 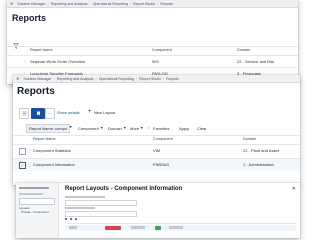 What do you see at coordinates (155, 61) in the screenshot?
I see `component-cell: WO` at bounding box center [155, 61].